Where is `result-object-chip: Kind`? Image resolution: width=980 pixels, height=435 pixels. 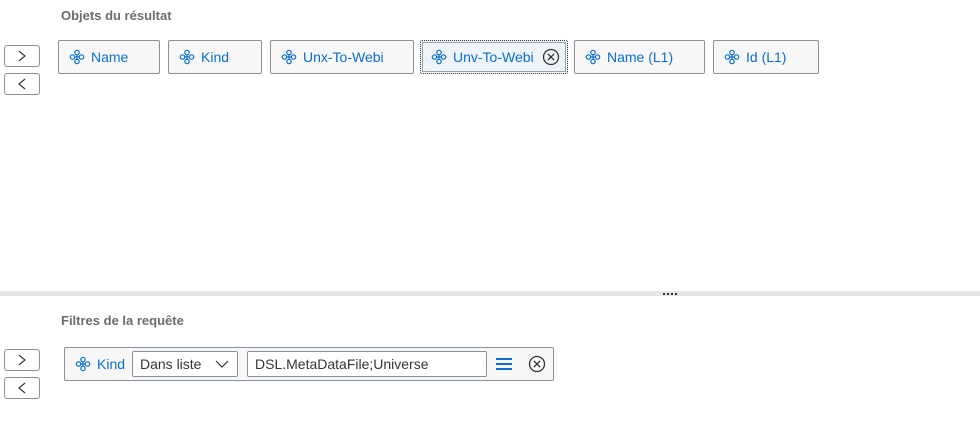
result-object-chip: Kind is located at coordinates (215, 57).